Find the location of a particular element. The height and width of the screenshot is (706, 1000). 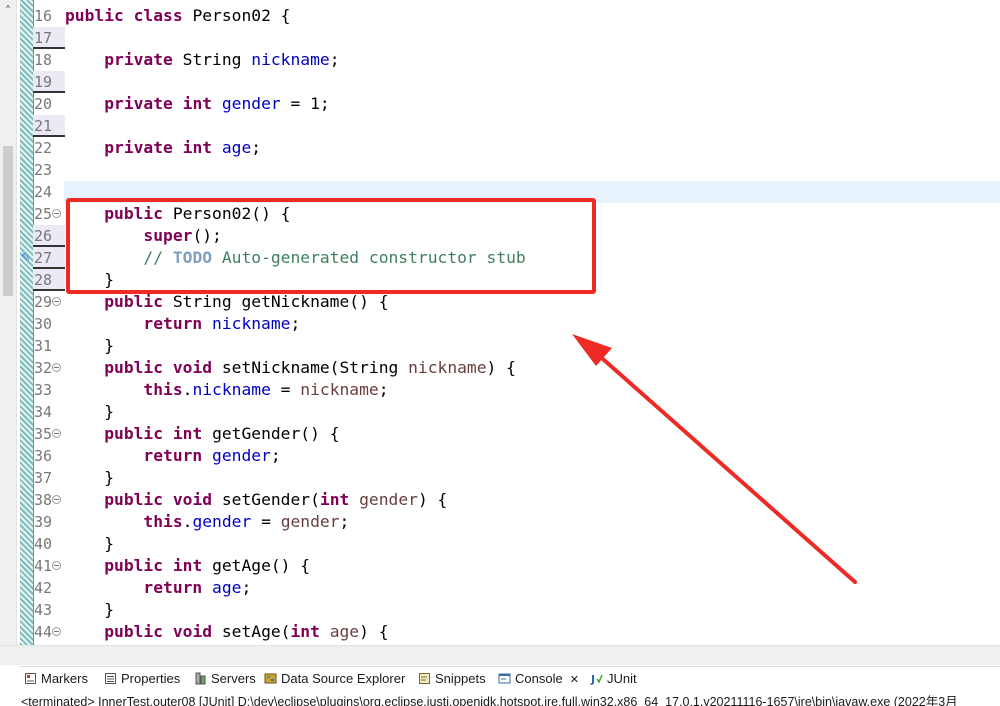

editor-horizontal-scrollbar is located at coordinates (500, 655).